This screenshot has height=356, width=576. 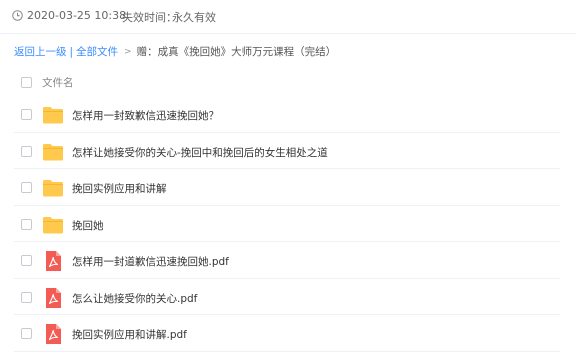 What do you see at coordinates (40, 51) in the screenshot?
I see `back-link: 返回上一级` at bounding box center [40, 51].